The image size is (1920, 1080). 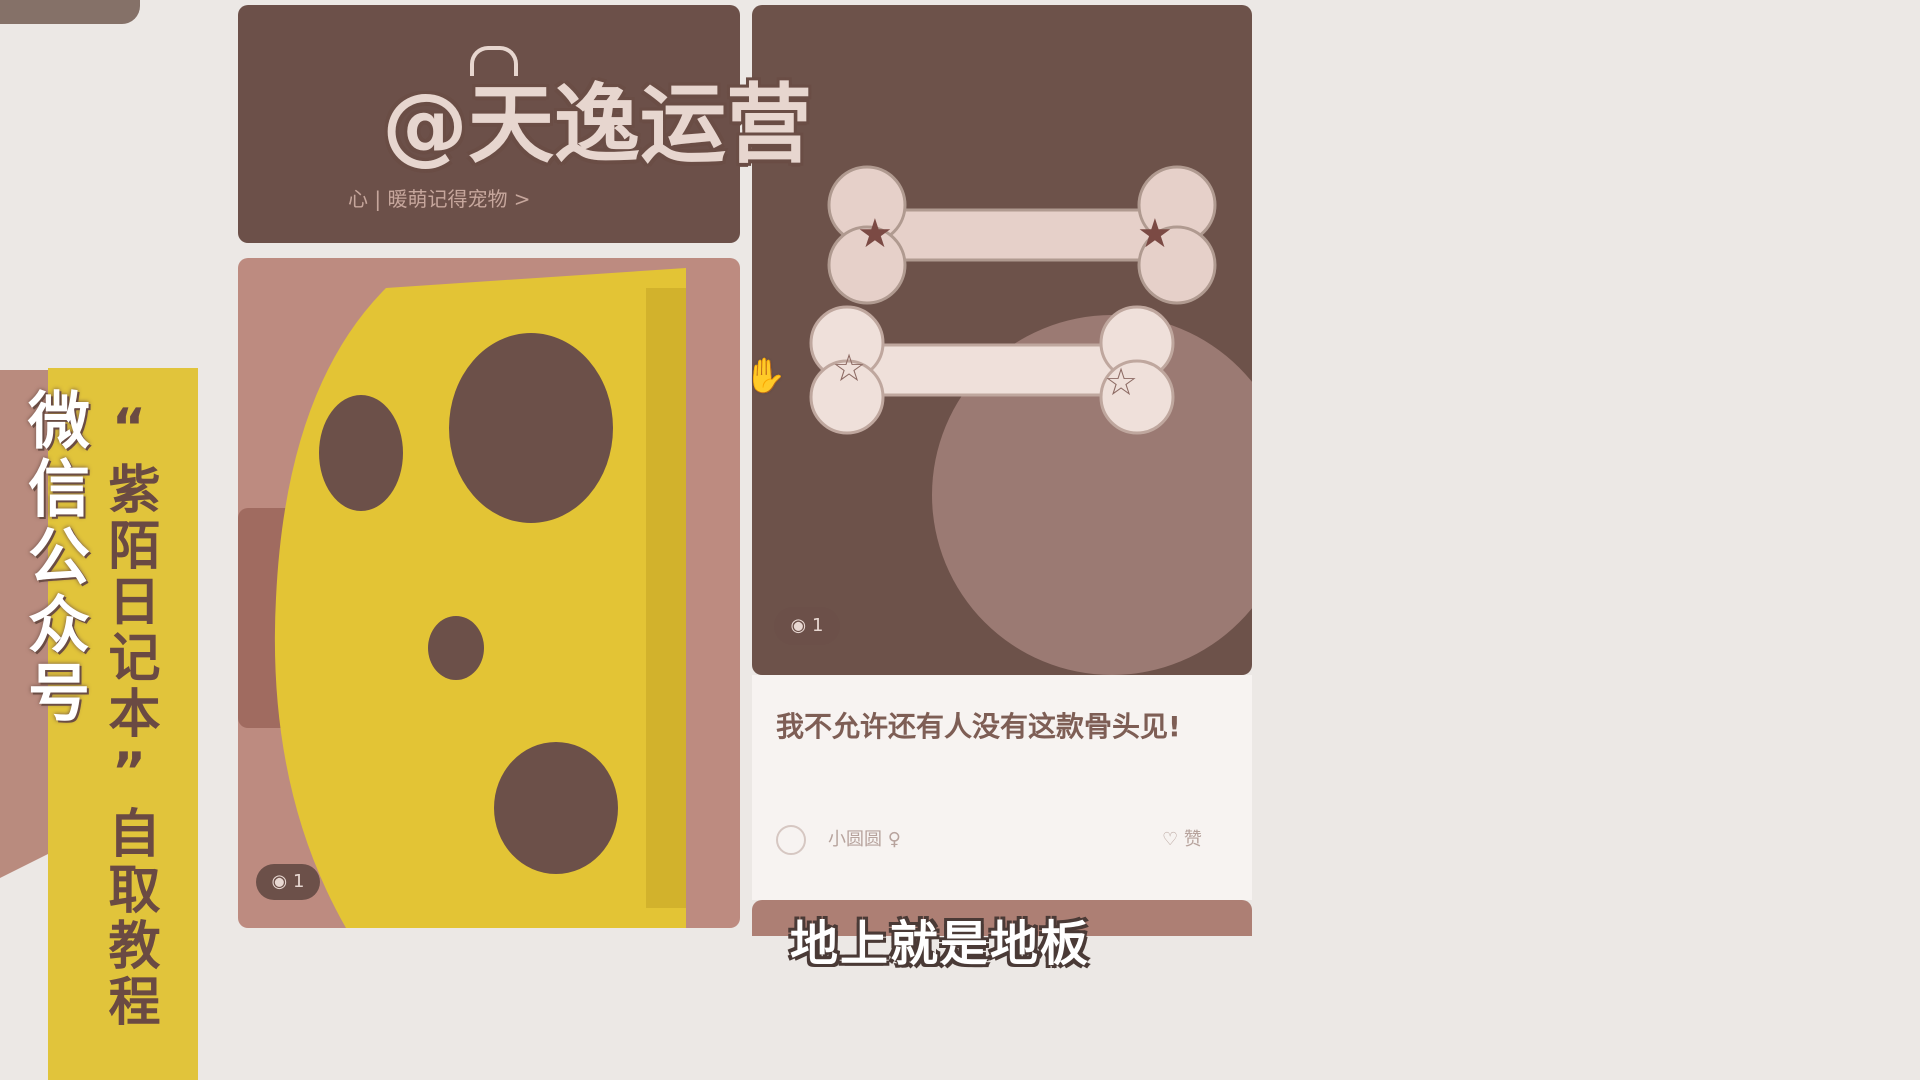 What do you see at coordinates (597, 125) in the screenshot?
I see `watermark: @天逸运营` at bounding box center [597, 125].